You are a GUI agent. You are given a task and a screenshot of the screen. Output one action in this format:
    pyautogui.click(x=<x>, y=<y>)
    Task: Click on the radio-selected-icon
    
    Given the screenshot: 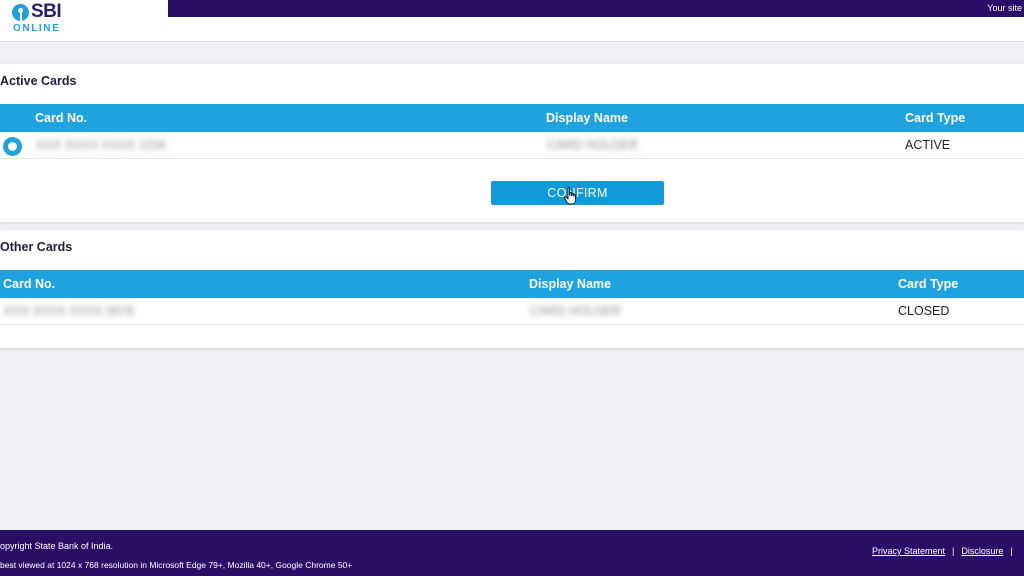 What is the action you would take?
    pyautogui.click(x=12, y=146)
    